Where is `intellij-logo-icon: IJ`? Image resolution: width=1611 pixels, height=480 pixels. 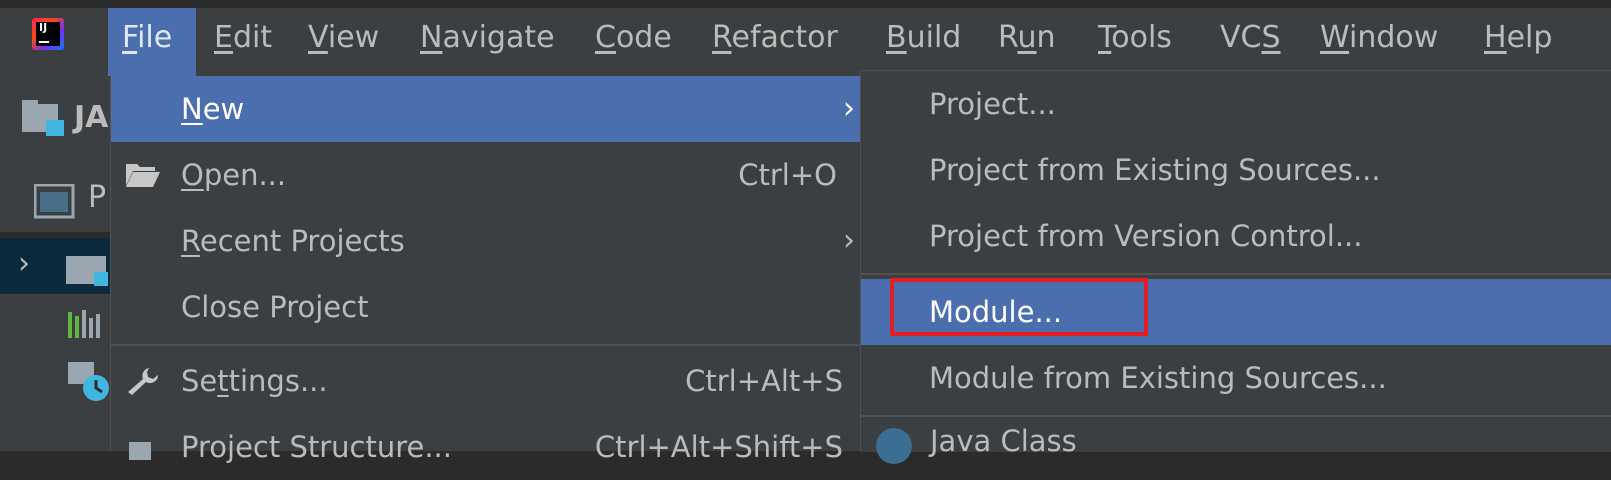 intellij-logo-icon: IJ is located at coordinates (48, 34).